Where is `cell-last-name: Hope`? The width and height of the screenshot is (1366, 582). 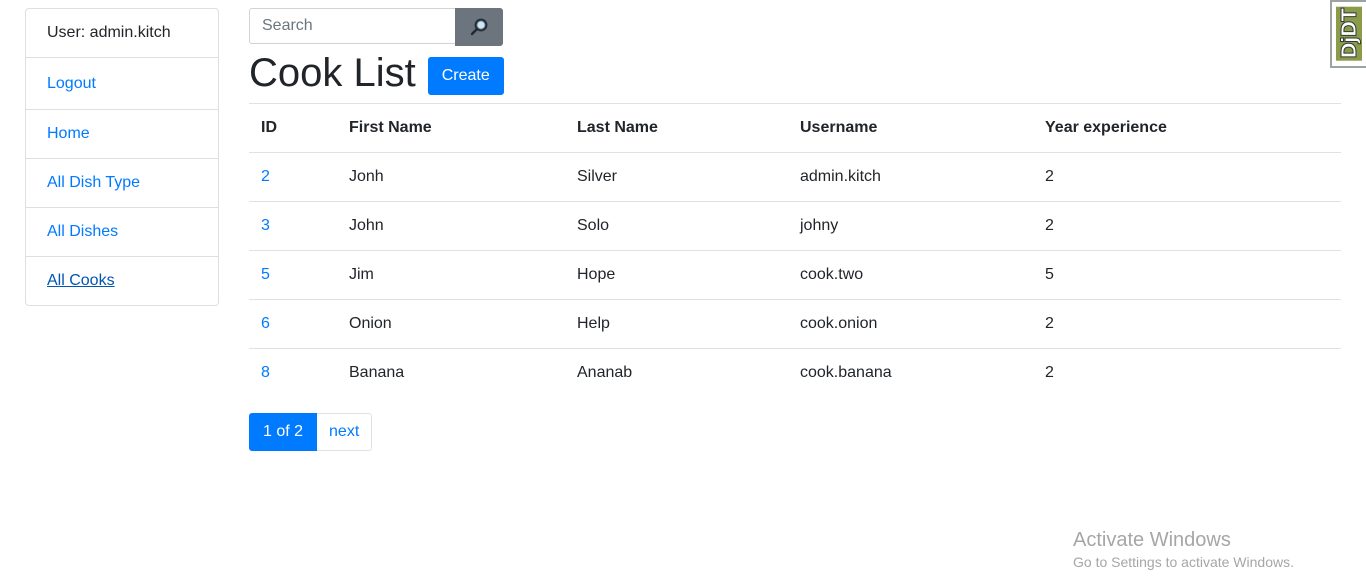 cell-last-name: Hope is located at coordinates (676, 275).